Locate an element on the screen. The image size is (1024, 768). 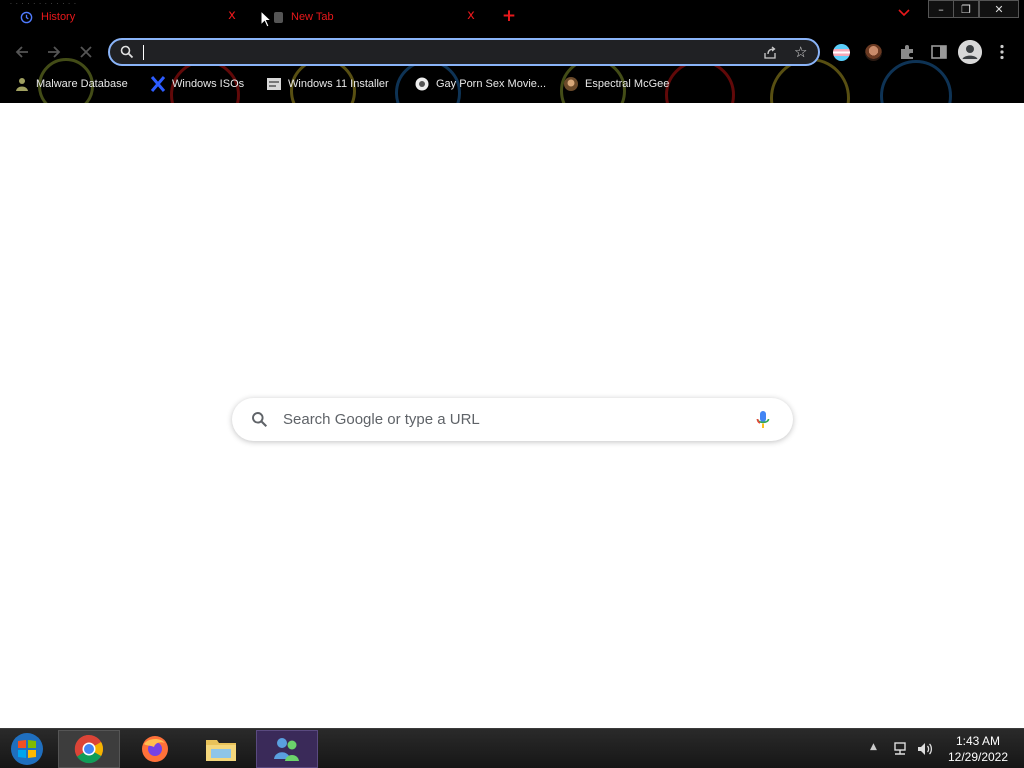
address-bar: ☆ is located at coordinates (464, 52).